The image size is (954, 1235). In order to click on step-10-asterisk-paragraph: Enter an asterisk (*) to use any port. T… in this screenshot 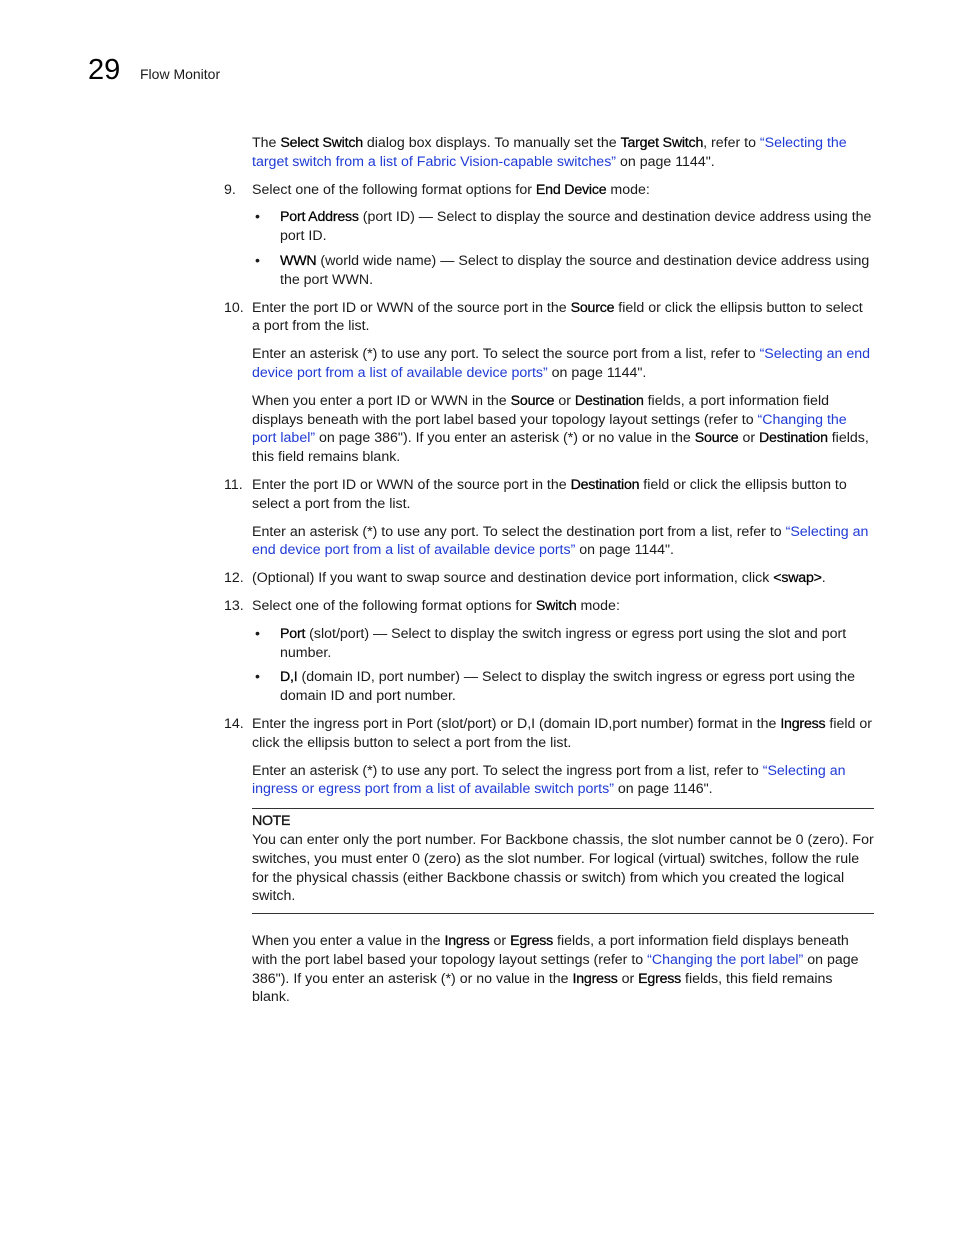, I will do `click(561, 363)`.